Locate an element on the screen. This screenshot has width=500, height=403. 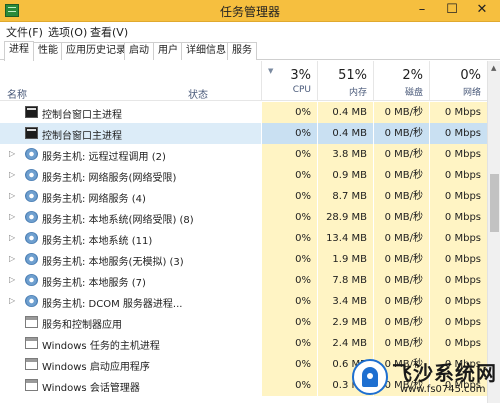
process-row: Windows 任务的主机进程 0% 2.4 MB 0 MB/秒 0 Mbps is located at coordinates (243, 343).